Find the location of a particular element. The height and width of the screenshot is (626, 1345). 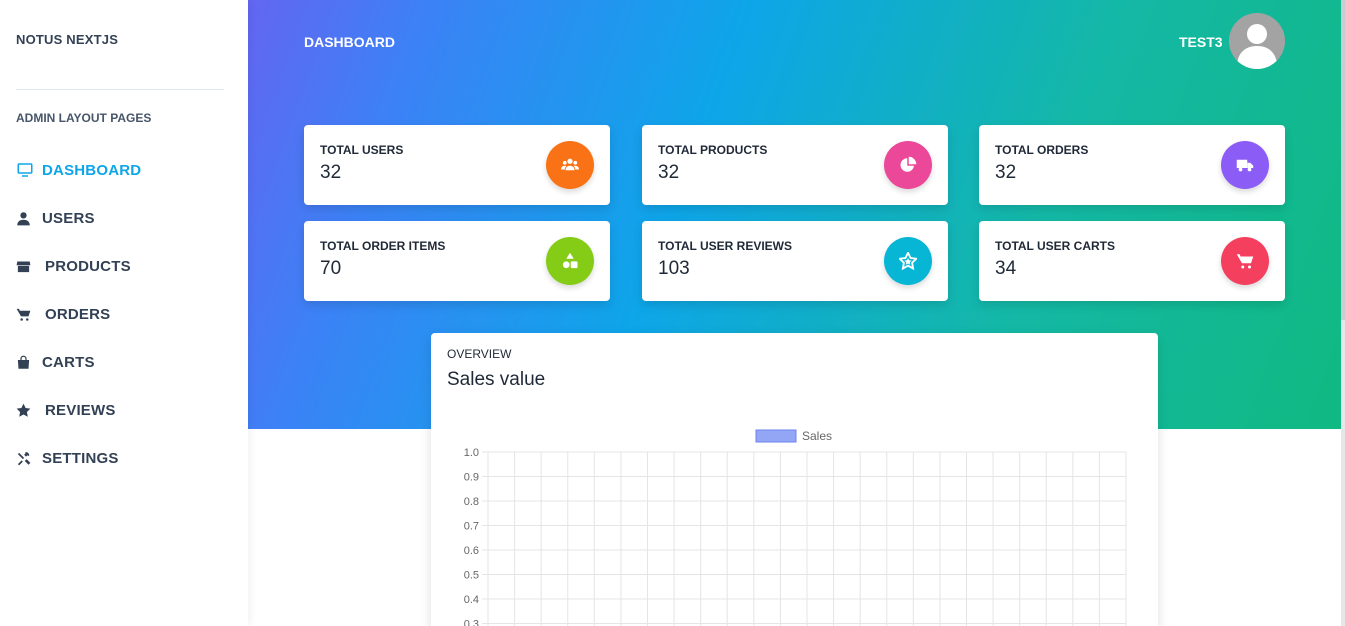

stat-card-total-products: TOTAL PRODUCTS 32 is located at coordinates (795, 165).